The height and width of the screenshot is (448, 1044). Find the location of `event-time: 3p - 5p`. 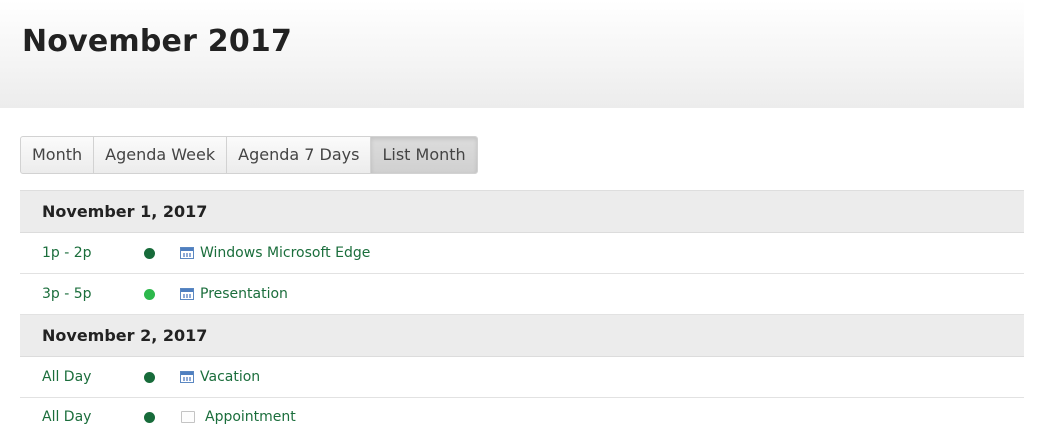

event-time: 3p - 5p is located at coordinates (67, 294).